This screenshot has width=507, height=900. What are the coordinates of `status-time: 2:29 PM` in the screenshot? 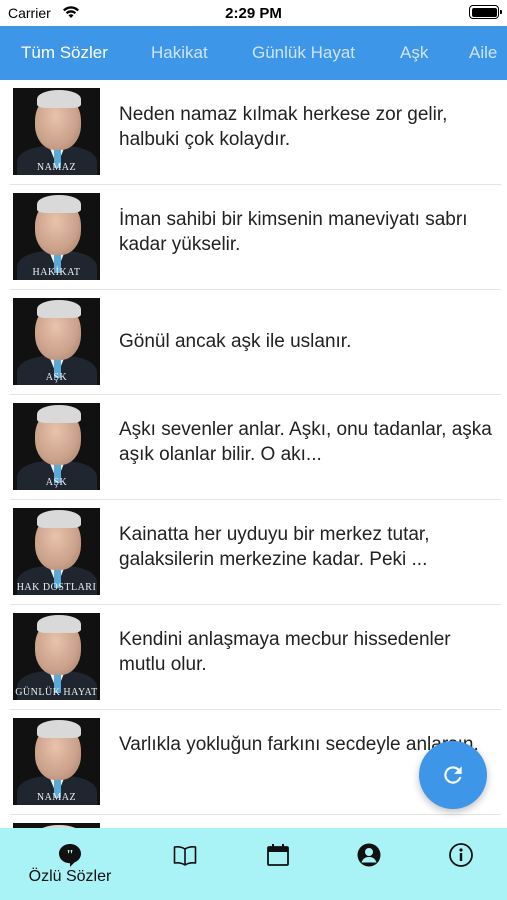 It's located at (253, 13).